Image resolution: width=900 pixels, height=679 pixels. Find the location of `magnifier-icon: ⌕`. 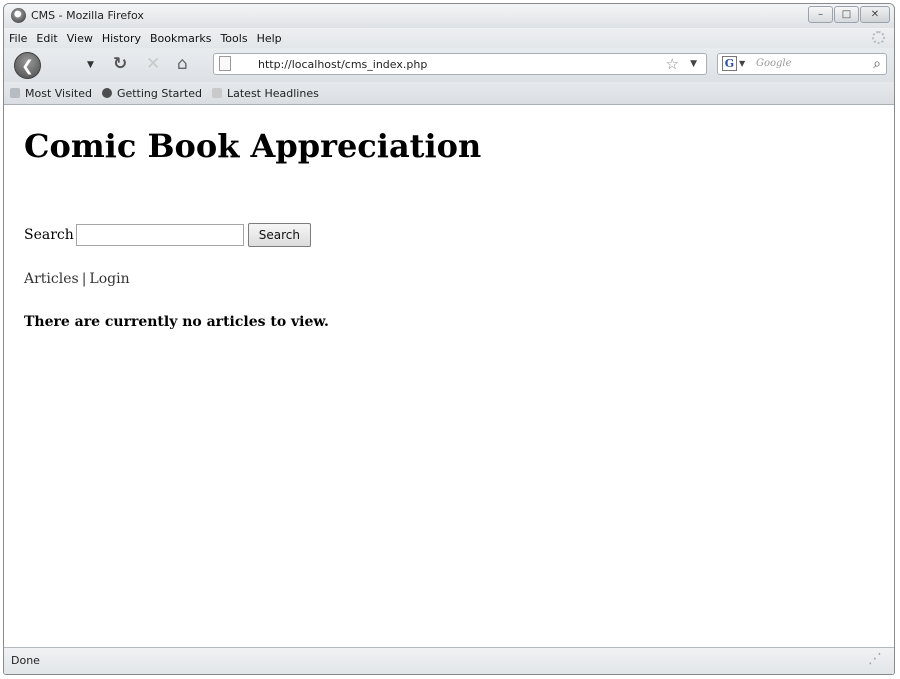

magnifier-icon: ⌕ is located at coordinates (877, 64).